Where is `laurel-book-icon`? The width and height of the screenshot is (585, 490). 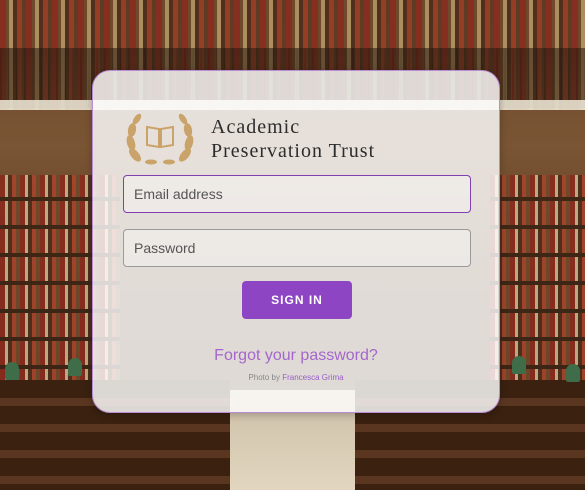 laurel-book-icon is located at coordinates (160, 139).